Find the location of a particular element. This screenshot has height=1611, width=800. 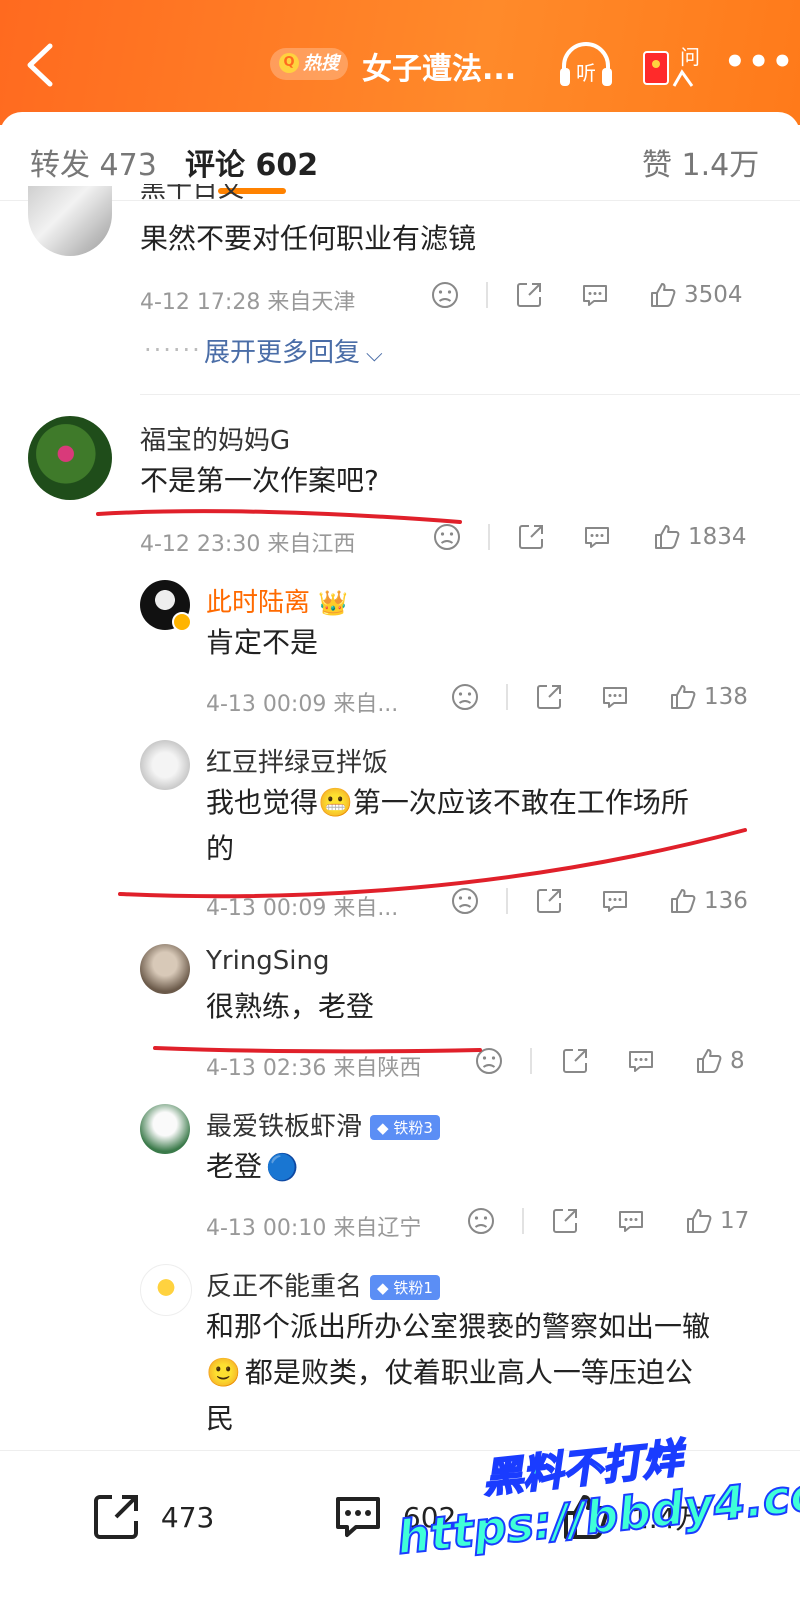

bottom-repost-button: 473 is located at coordinates (152, 1517).